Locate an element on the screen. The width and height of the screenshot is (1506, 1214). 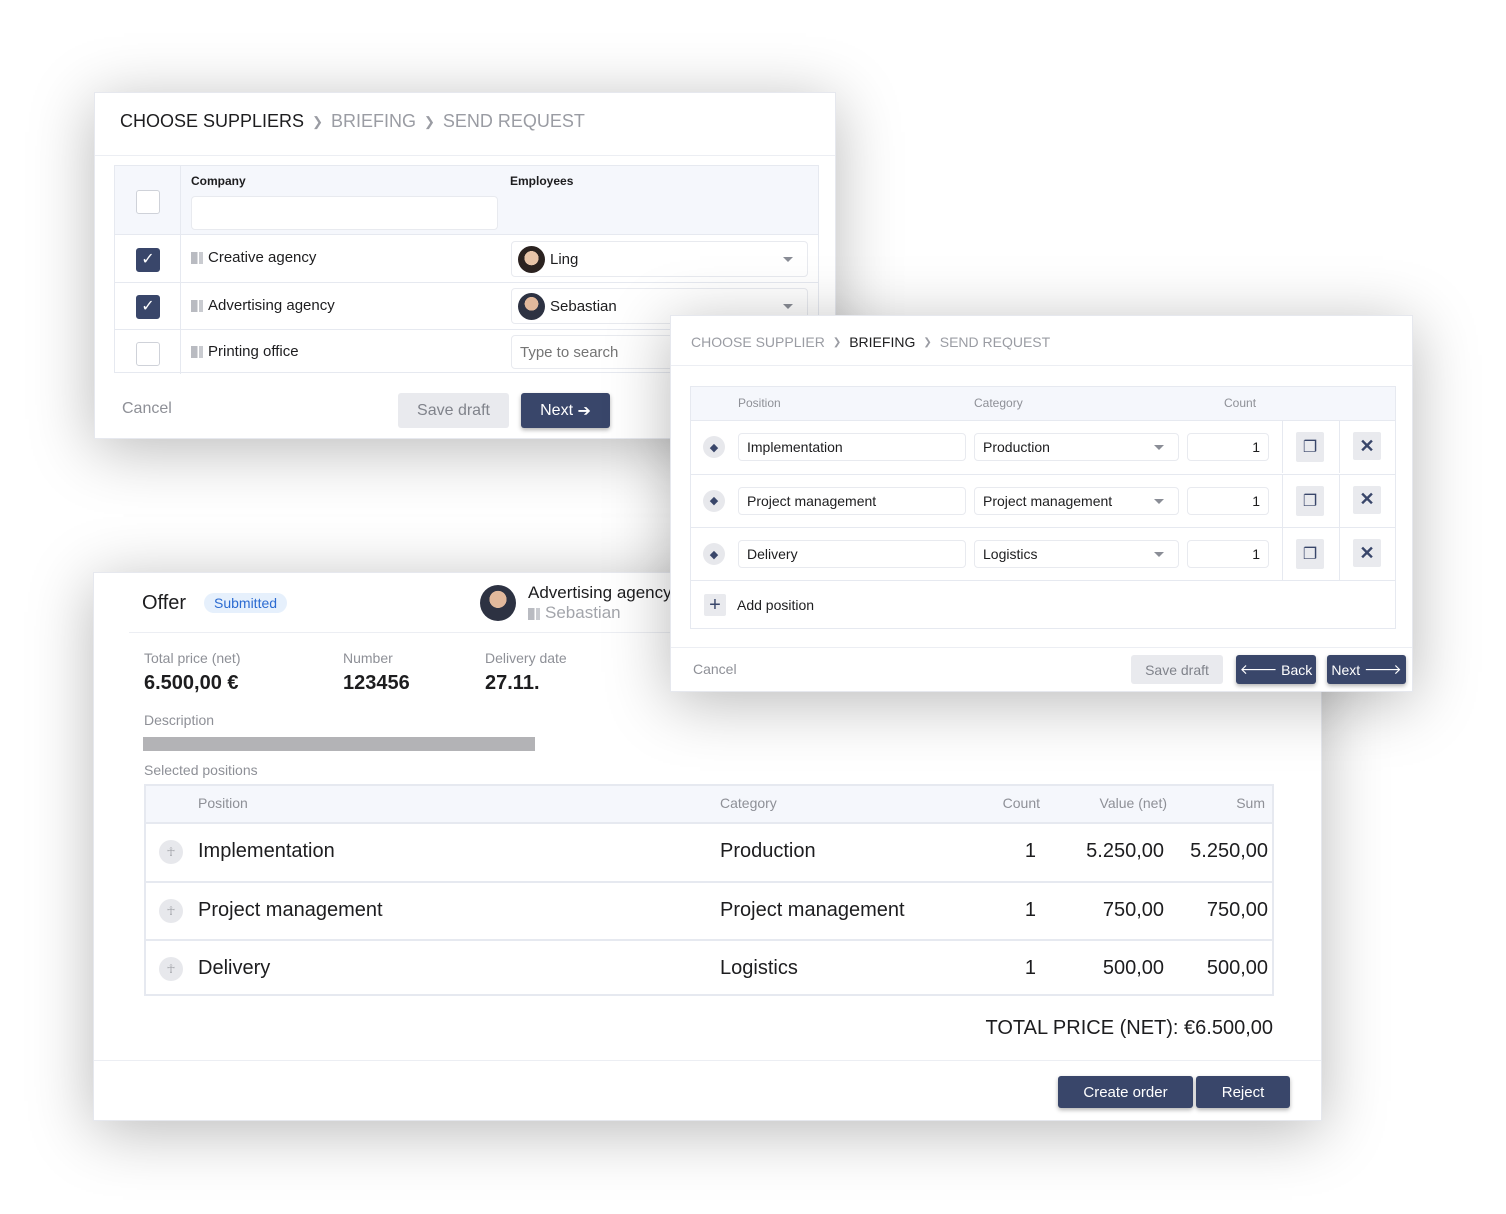
company-name: Advertising agency is located at coordinates (263, 305).